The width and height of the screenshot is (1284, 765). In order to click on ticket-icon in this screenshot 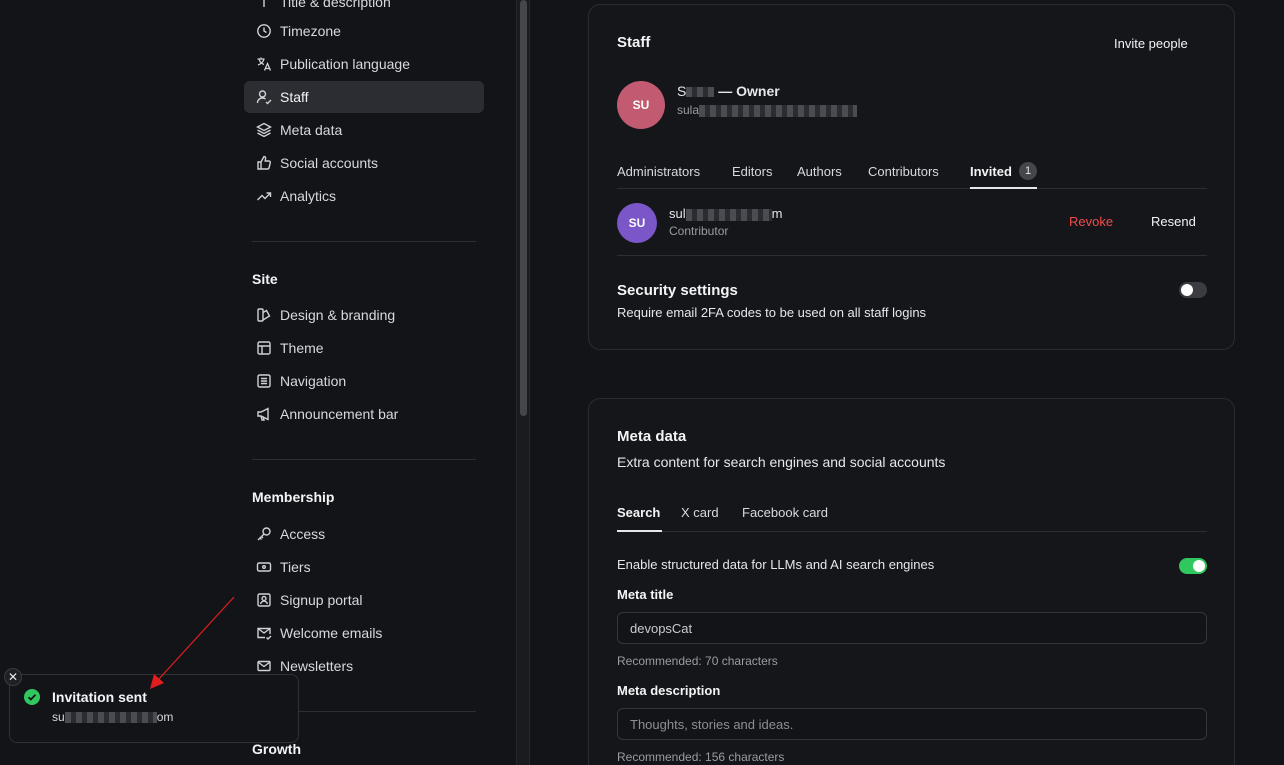, I will do `click(264, 567)`.